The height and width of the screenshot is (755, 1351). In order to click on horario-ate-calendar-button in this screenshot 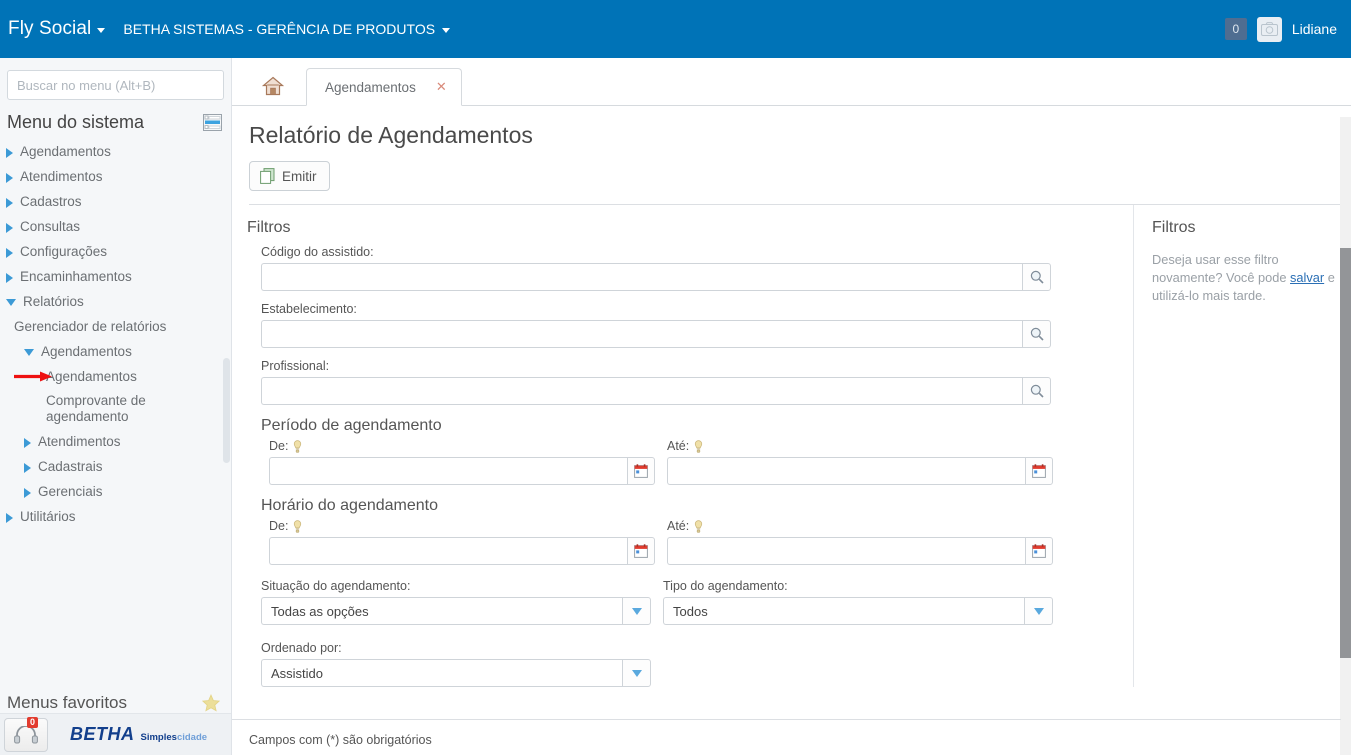, I will do `click(1039, 551)`.